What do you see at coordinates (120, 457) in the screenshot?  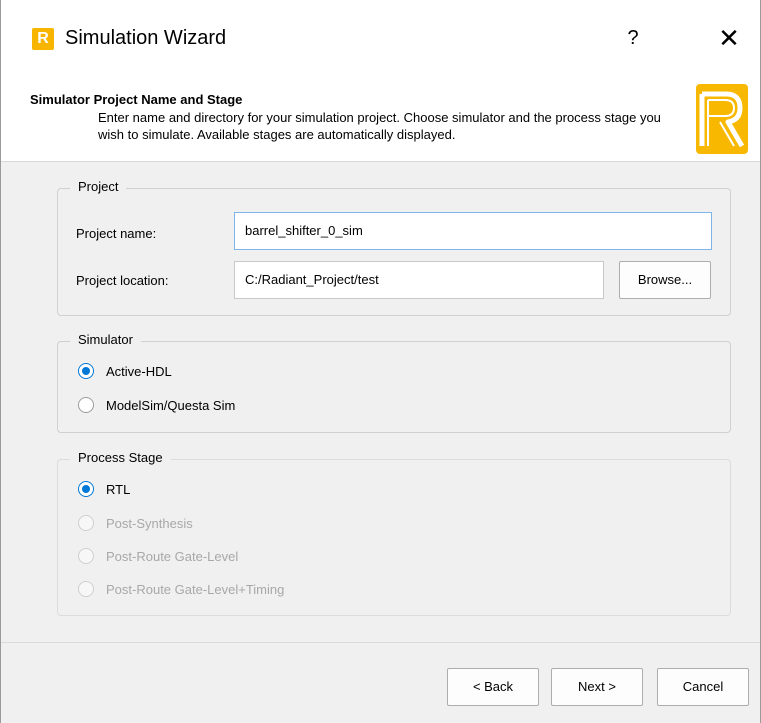 I see `process-stage-group-legend: Process Stage` at bounding box center [120, 457].